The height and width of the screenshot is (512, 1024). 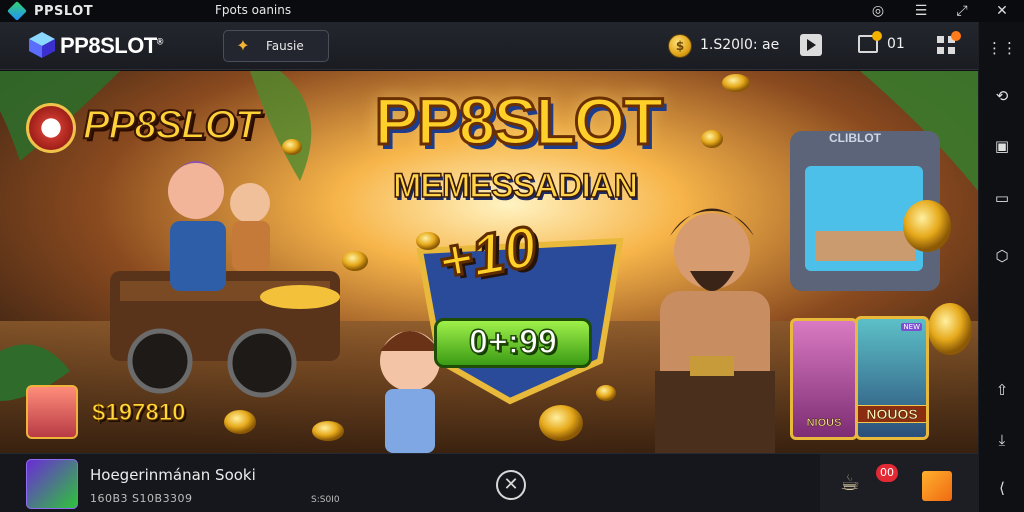 I want to click on window-subtitle: Fpots oanins, so click(x=253, y=10).